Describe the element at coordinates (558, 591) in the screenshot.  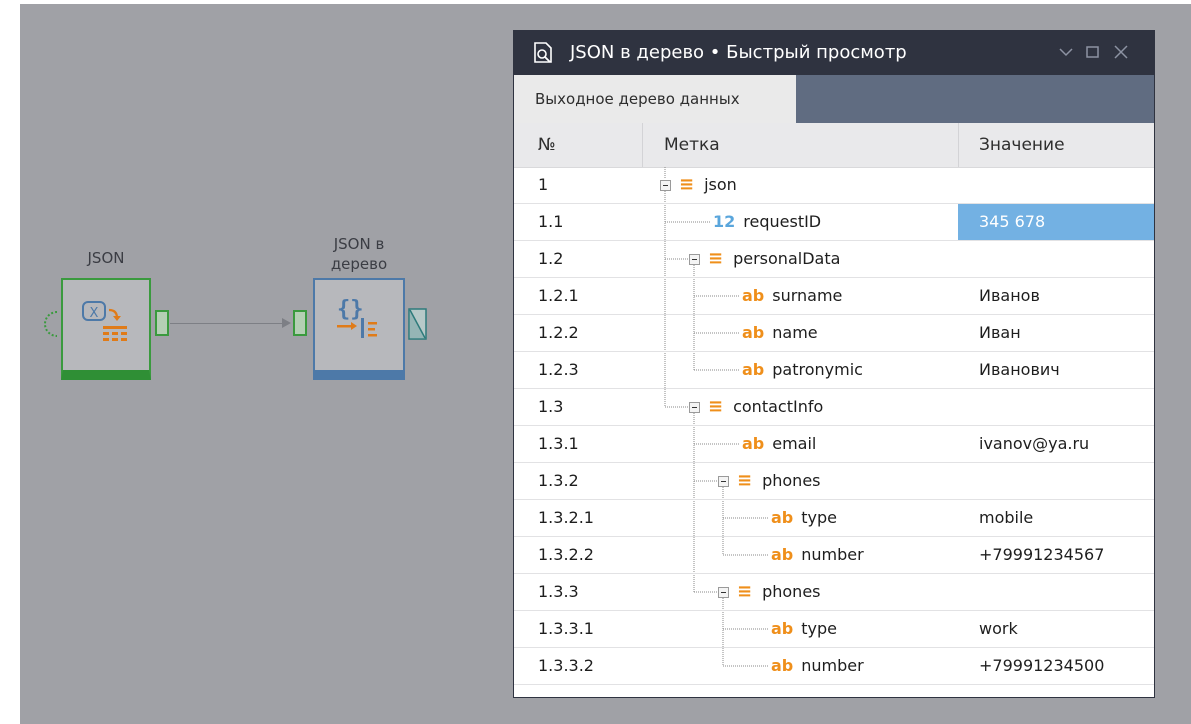
I see `row-number: 1.3.3` at that location.